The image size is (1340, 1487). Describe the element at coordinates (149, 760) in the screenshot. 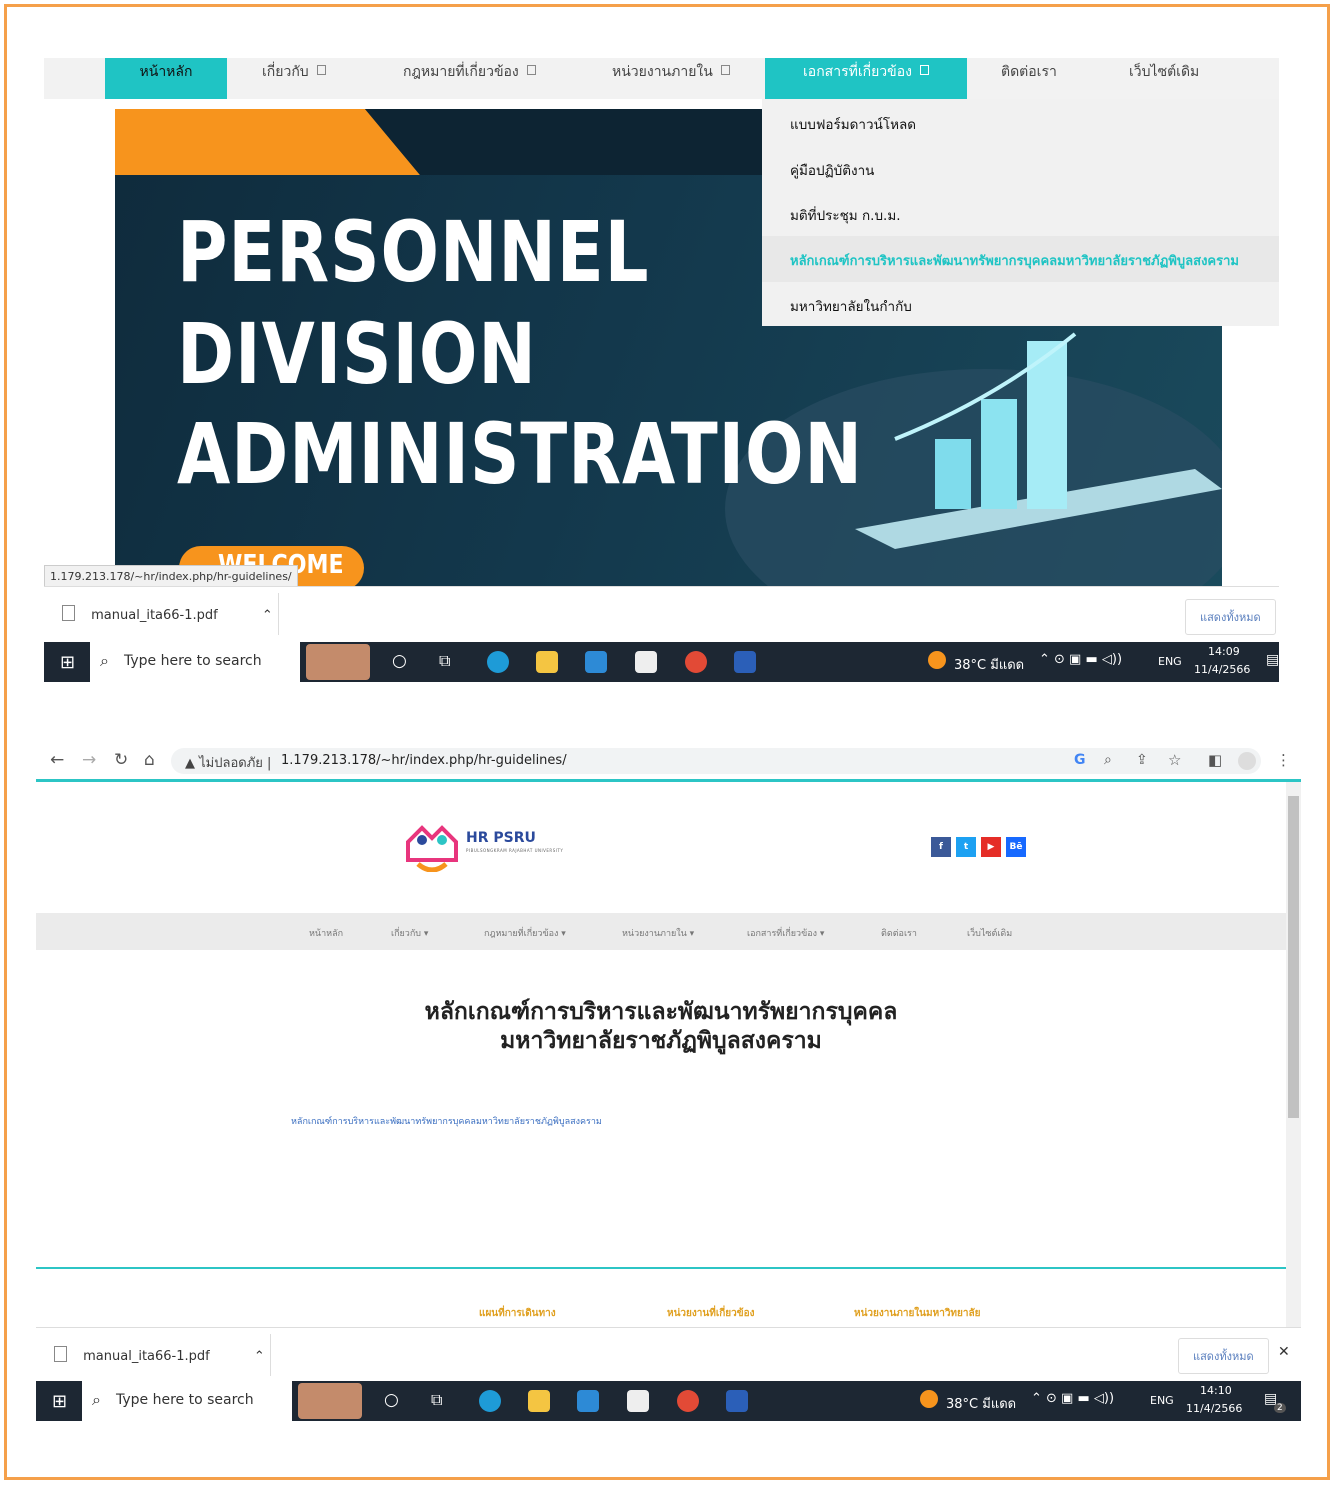

I see `home-icon: ⌂` at that location.